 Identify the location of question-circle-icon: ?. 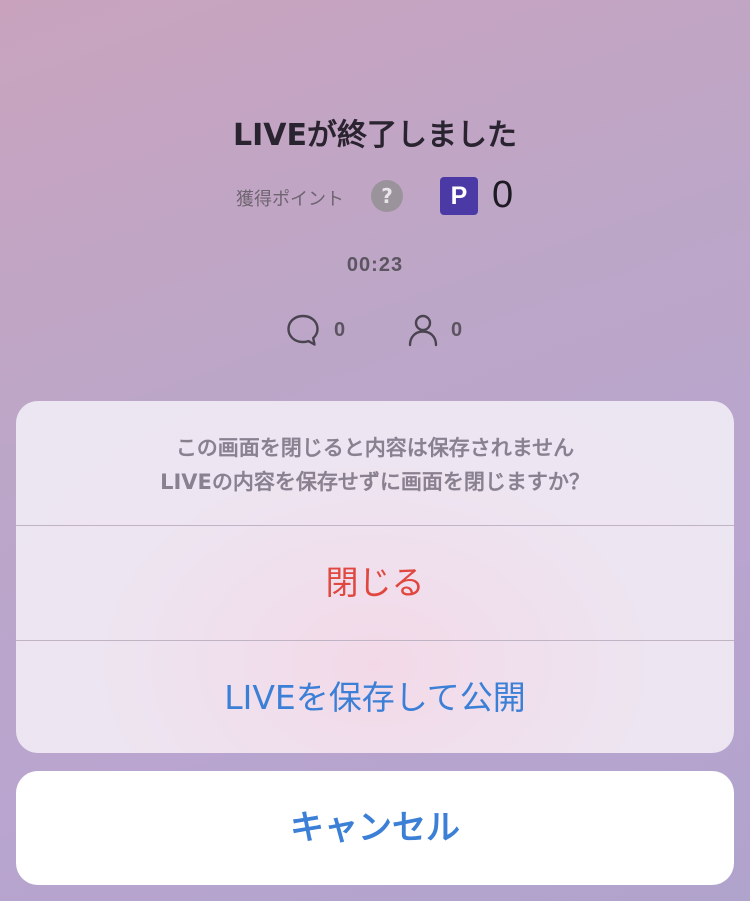
(387, 196).